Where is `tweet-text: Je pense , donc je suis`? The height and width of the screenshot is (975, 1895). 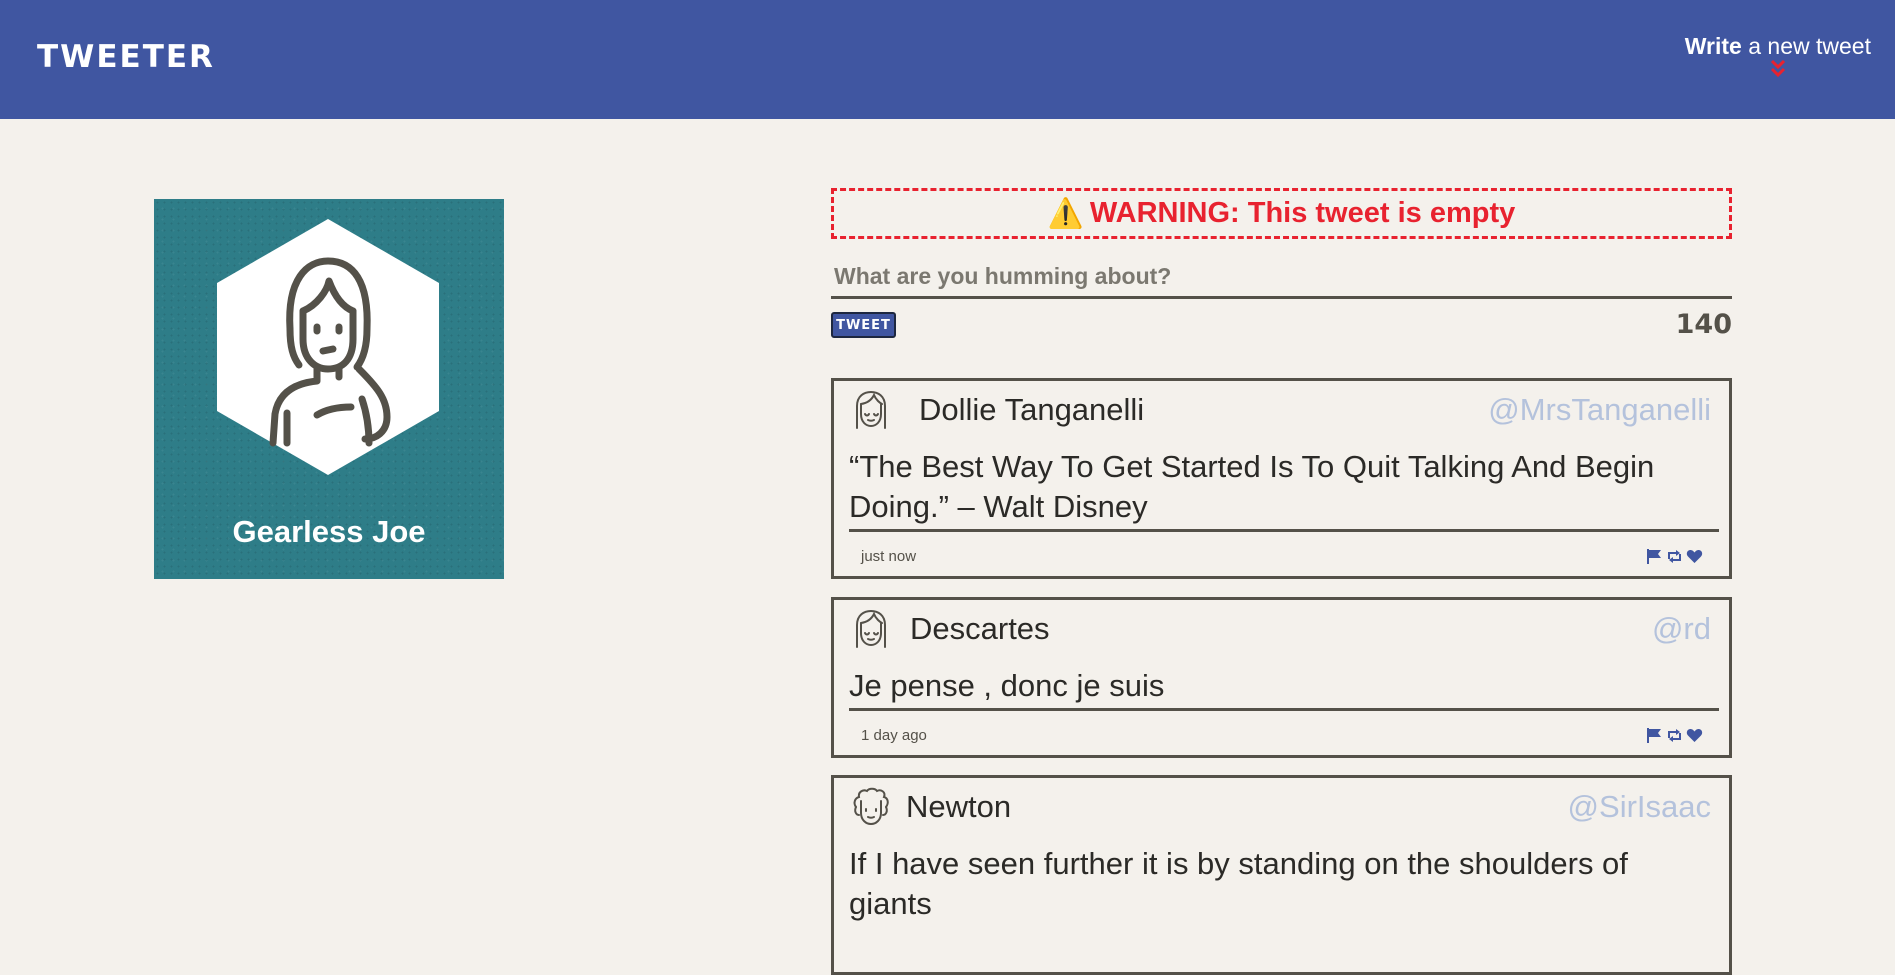 tweet-text: Je pense , donc je suis is located at coordinates (1284, 688).